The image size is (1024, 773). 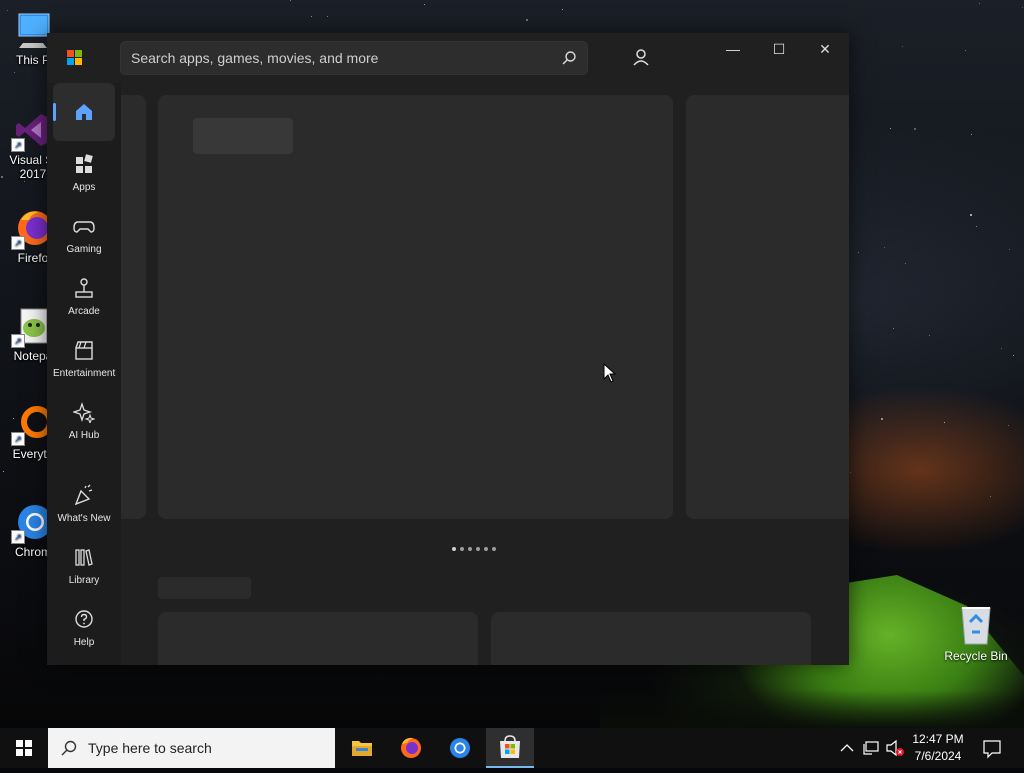 I want to click on active-indicator, so click(x=54, y=112).